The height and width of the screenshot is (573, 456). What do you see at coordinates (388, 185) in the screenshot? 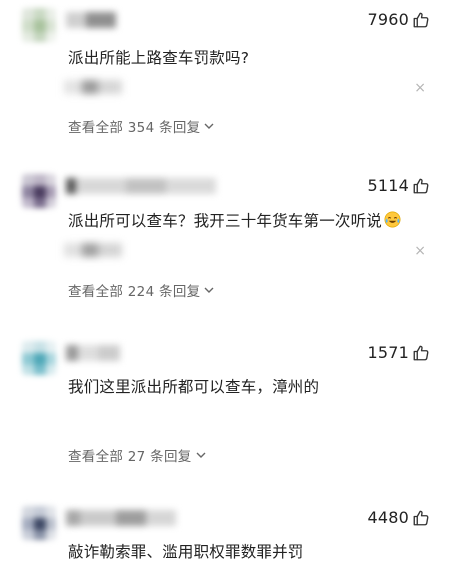
I see `like-count: 5114` at bounding box center [388, 185].